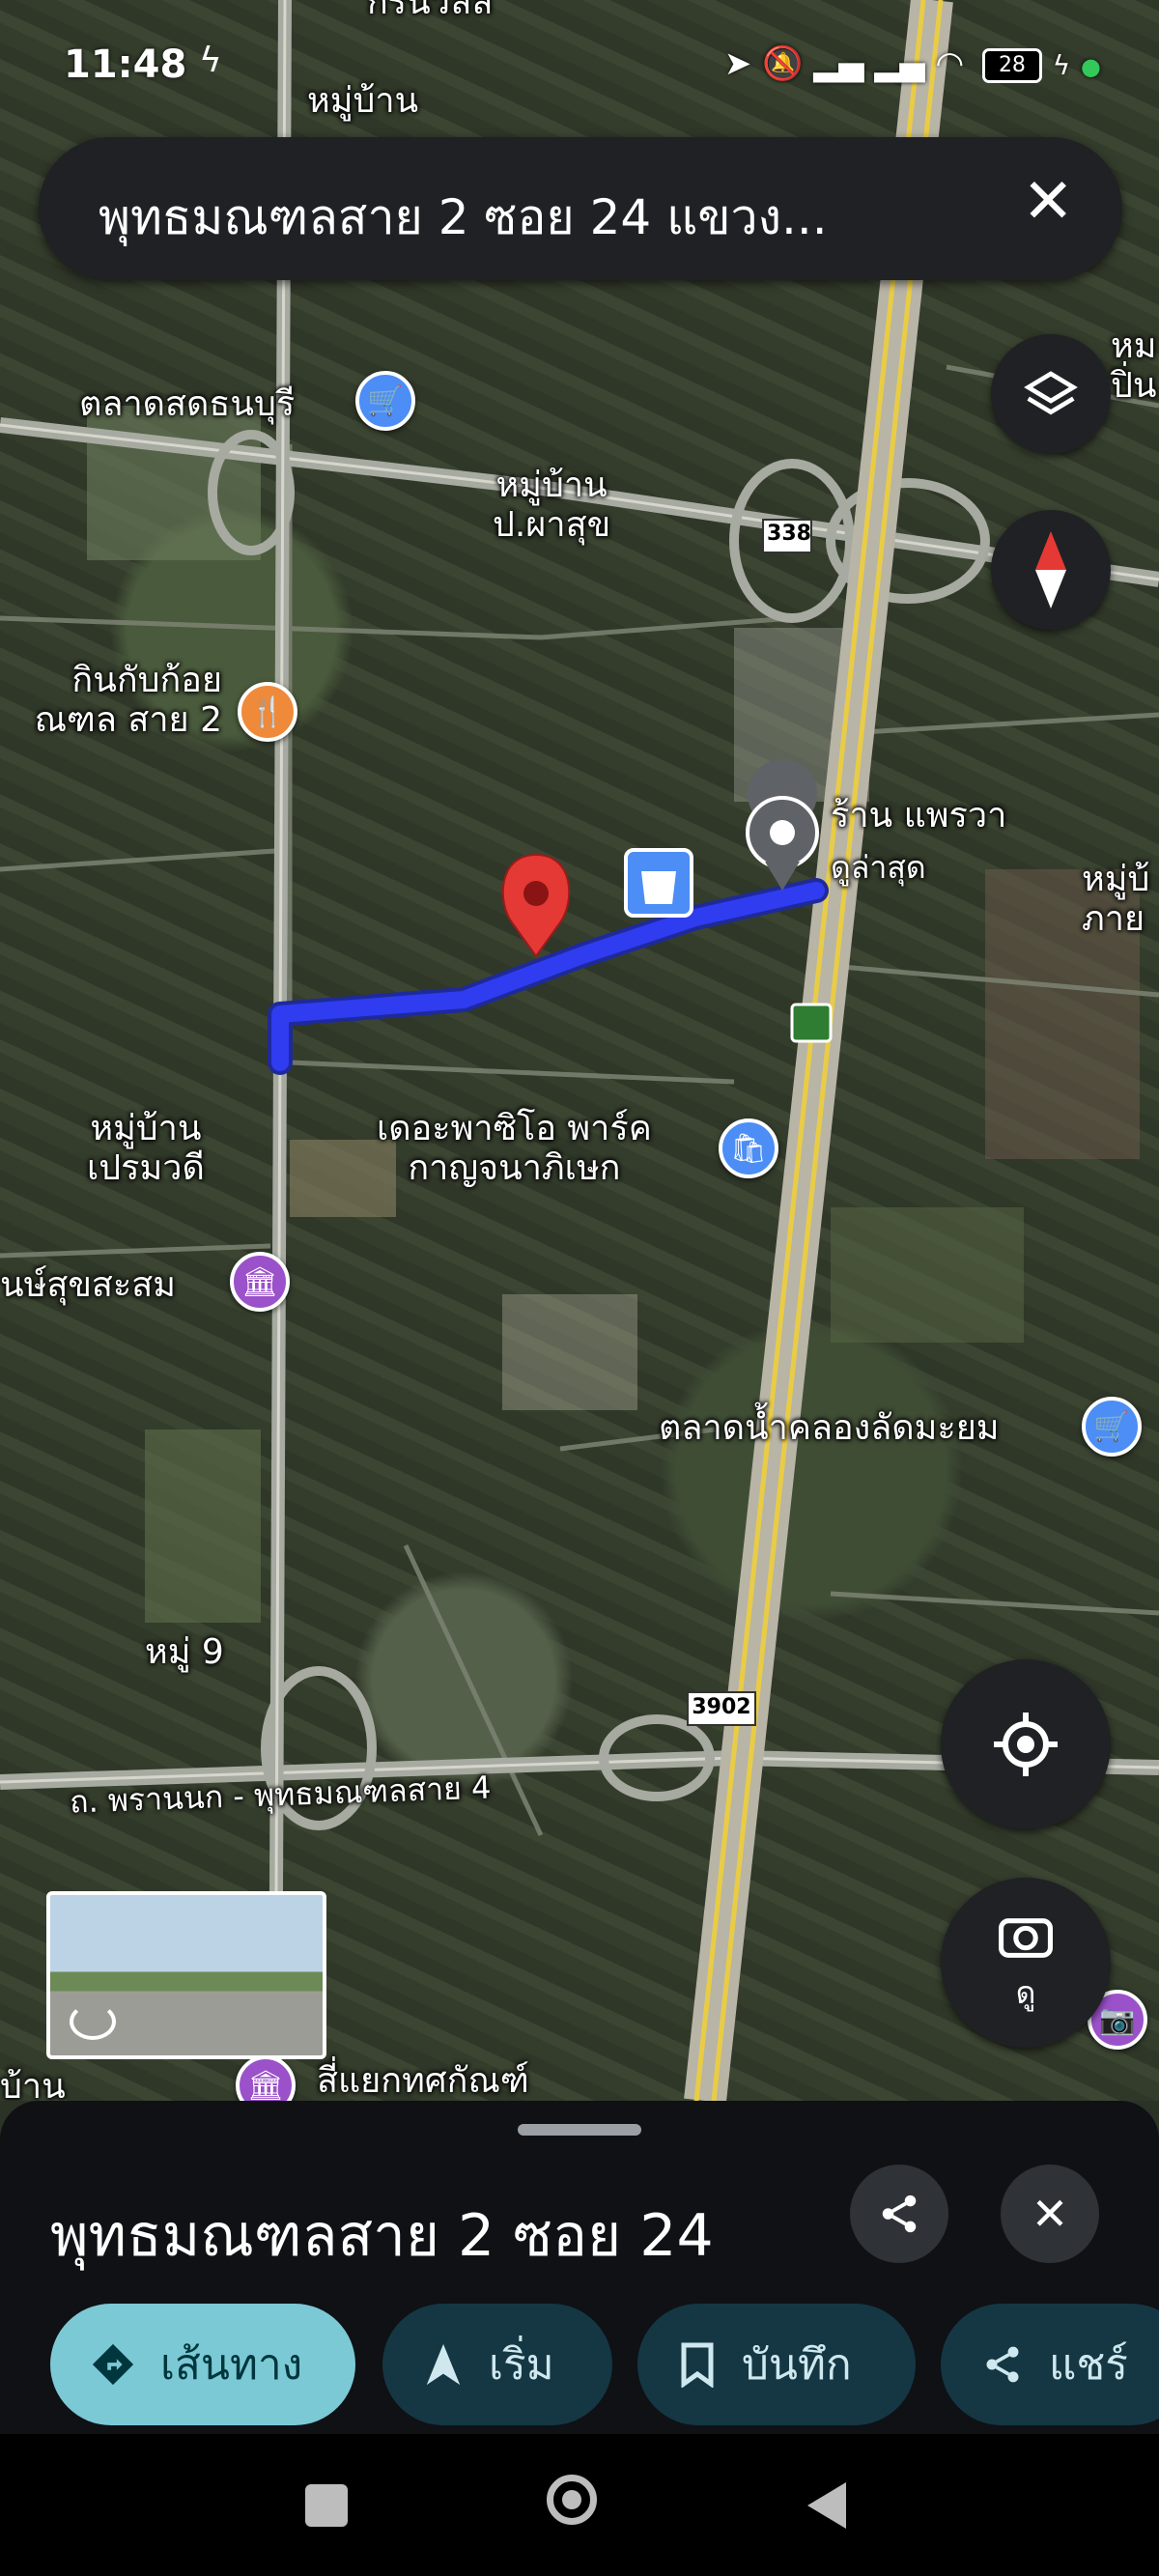  Describe the element at coordinates (737, 63) in the screenshot. I see `location-icon: ➤` at that location.